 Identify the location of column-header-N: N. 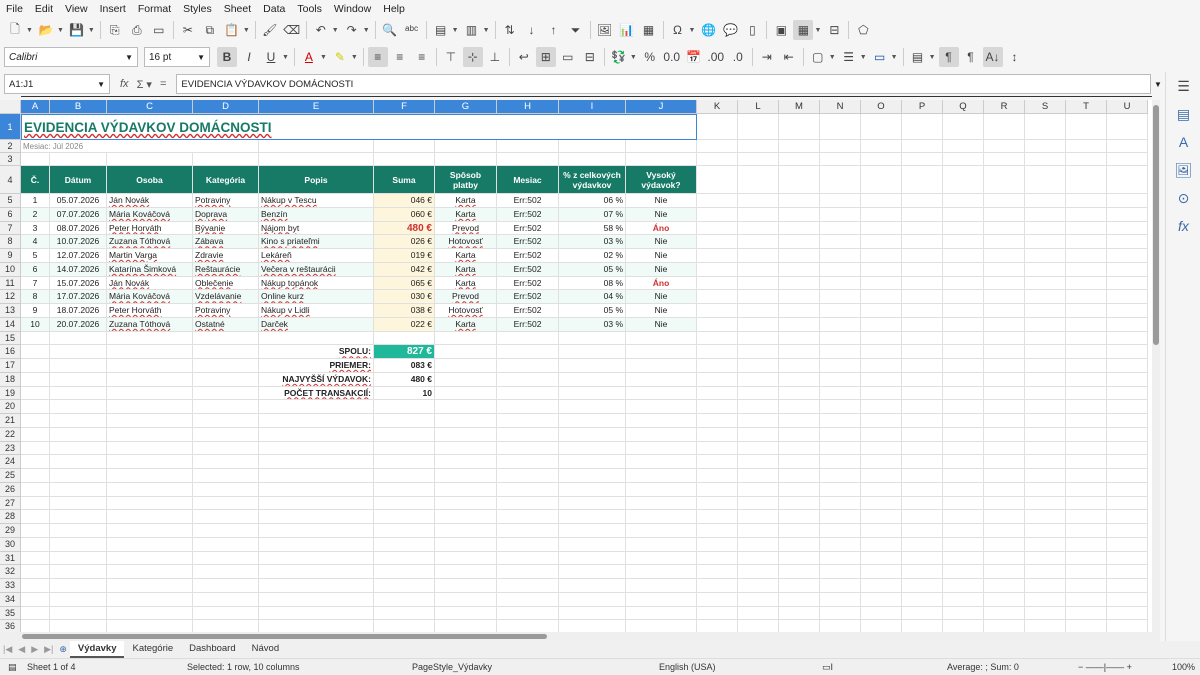
(840, 107).